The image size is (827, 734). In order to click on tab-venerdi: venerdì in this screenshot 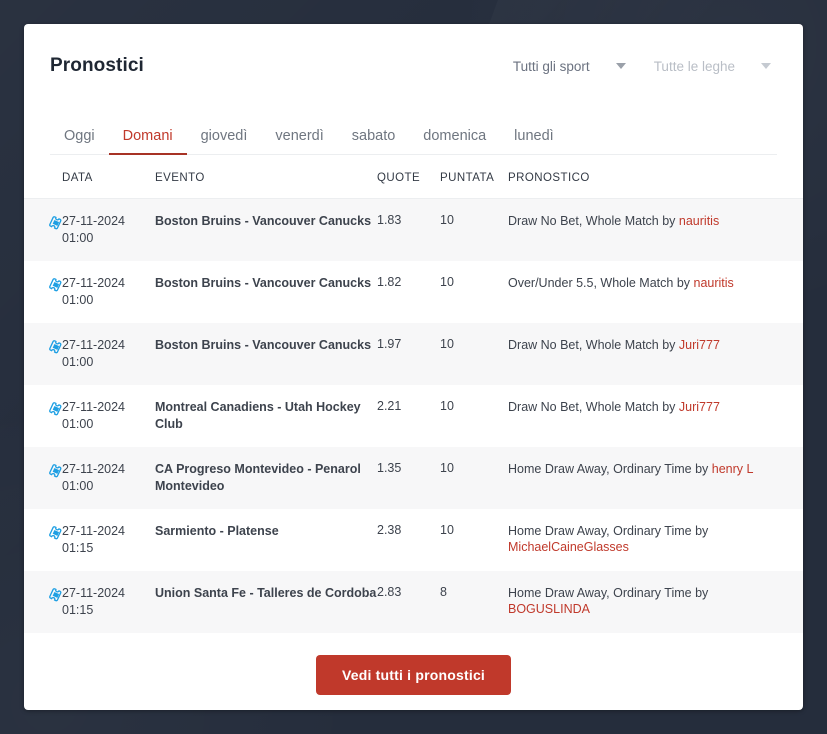, I will do `click(299, 141)`.